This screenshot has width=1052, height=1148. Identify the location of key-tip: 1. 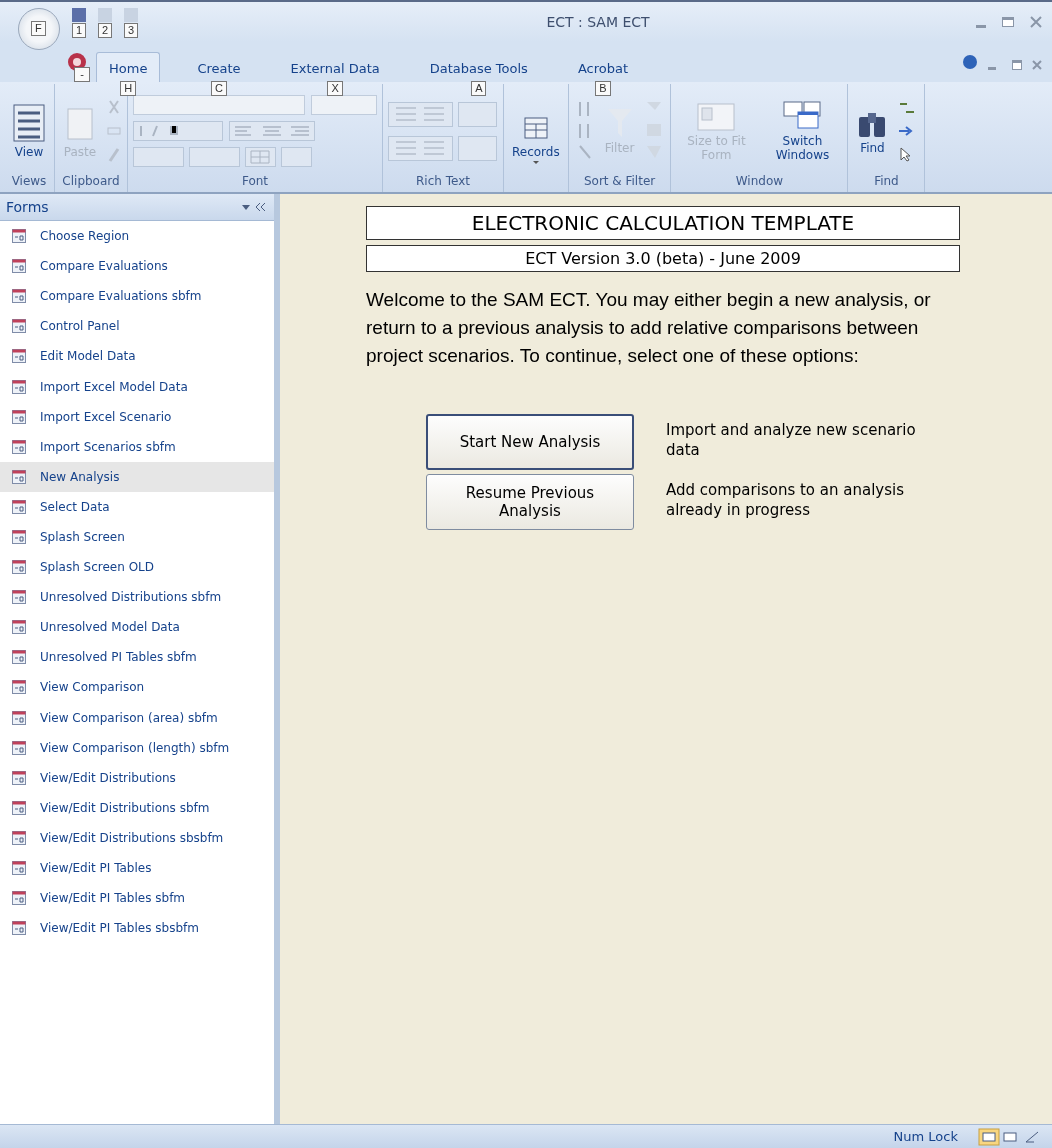
(79, 30).